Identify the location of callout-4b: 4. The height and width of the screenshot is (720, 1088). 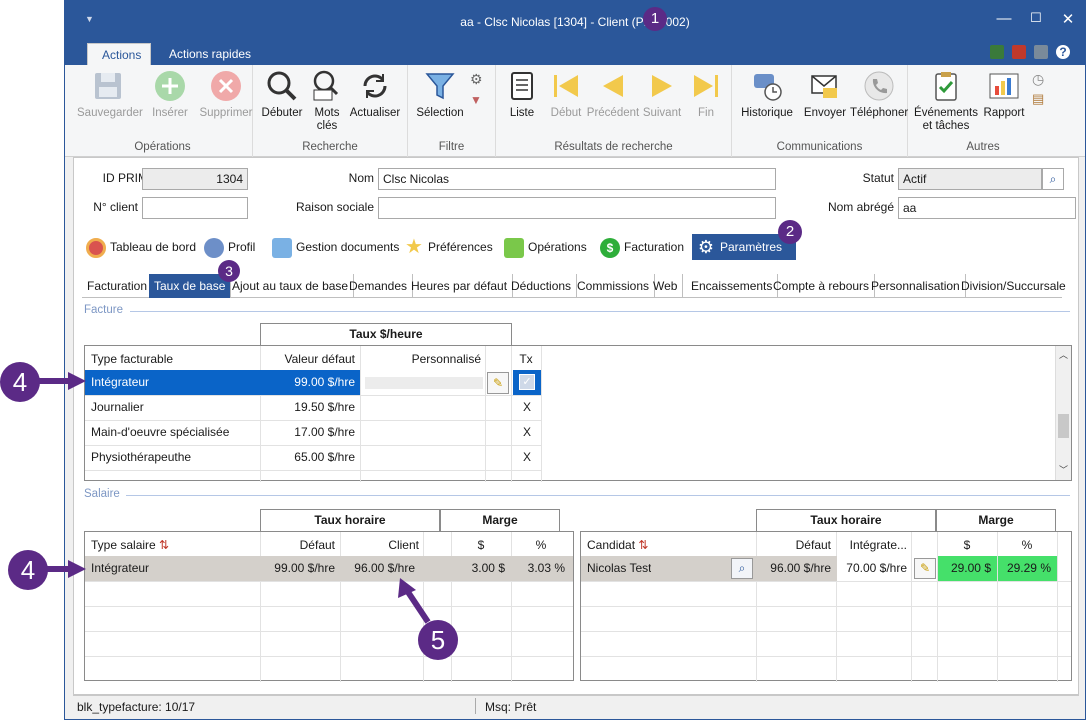
(28, 570).